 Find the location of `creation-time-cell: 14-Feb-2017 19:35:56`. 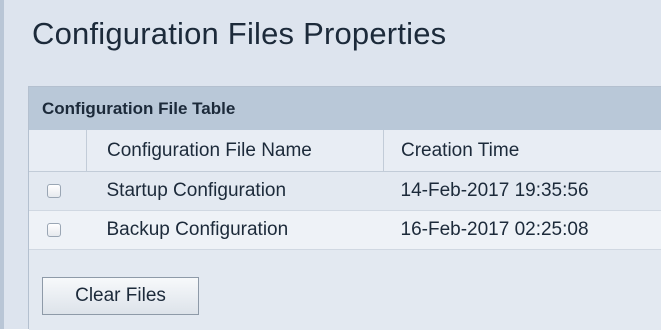

creation-time-cell: 14-Feb-2017 19:35:56 is located at coordinates (522, 191).